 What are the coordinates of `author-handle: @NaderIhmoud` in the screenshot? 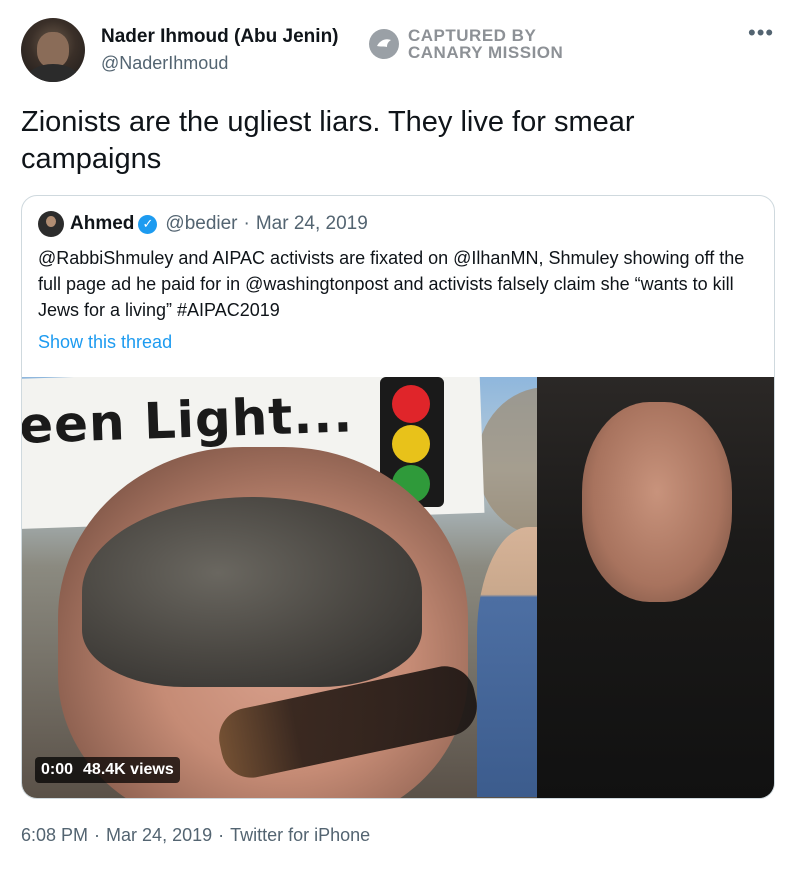 It's located at (164, 63).